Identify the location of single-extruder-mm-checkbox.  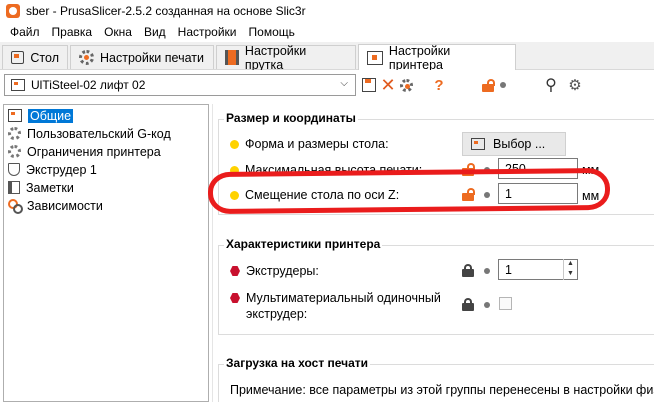
(505, 303).